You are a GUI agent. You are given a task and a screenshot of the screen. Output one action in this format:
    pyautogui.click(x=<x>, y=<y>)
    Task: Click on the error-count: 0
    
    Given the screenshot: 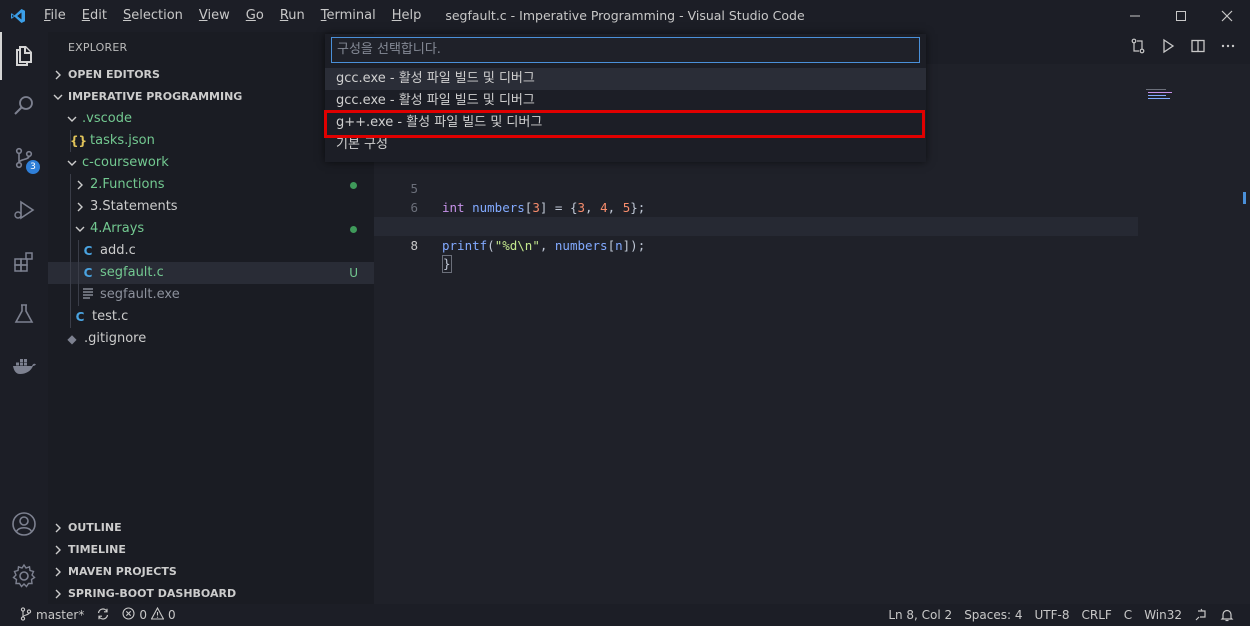 What is the action you would take?
    pyautogui.click(x=143, y=615)
    